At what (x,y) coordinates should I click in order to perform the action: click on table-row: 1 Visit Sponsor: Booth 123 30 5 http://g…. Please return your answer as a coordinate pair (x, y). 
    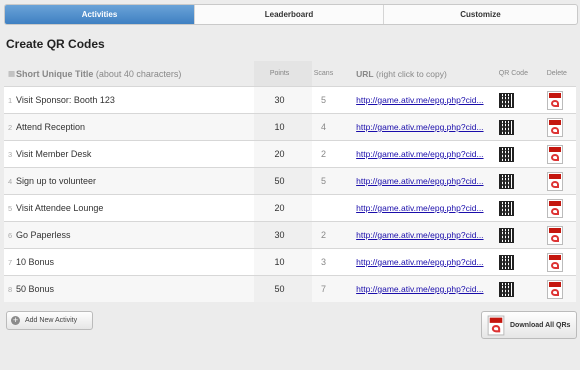
    Looking at the image, I should click on (290, 99).